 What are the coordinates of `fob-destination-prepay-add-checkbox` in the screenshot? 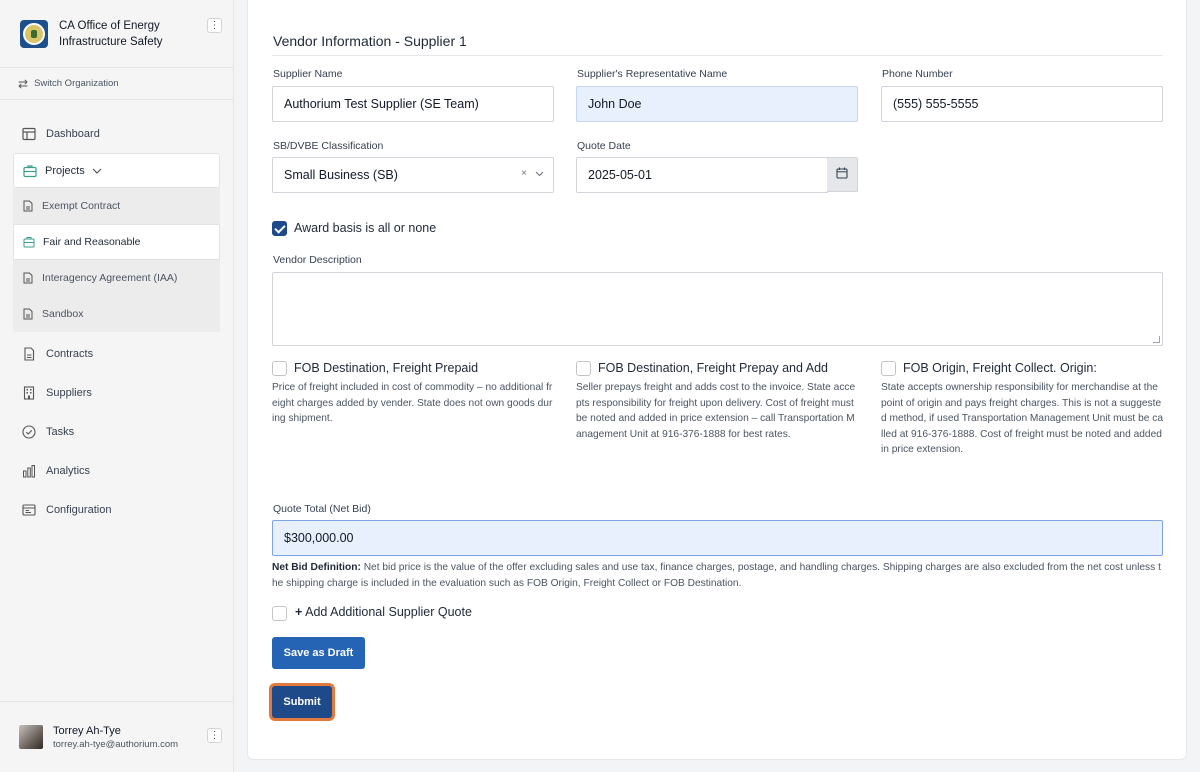 It's located at (583, 368).